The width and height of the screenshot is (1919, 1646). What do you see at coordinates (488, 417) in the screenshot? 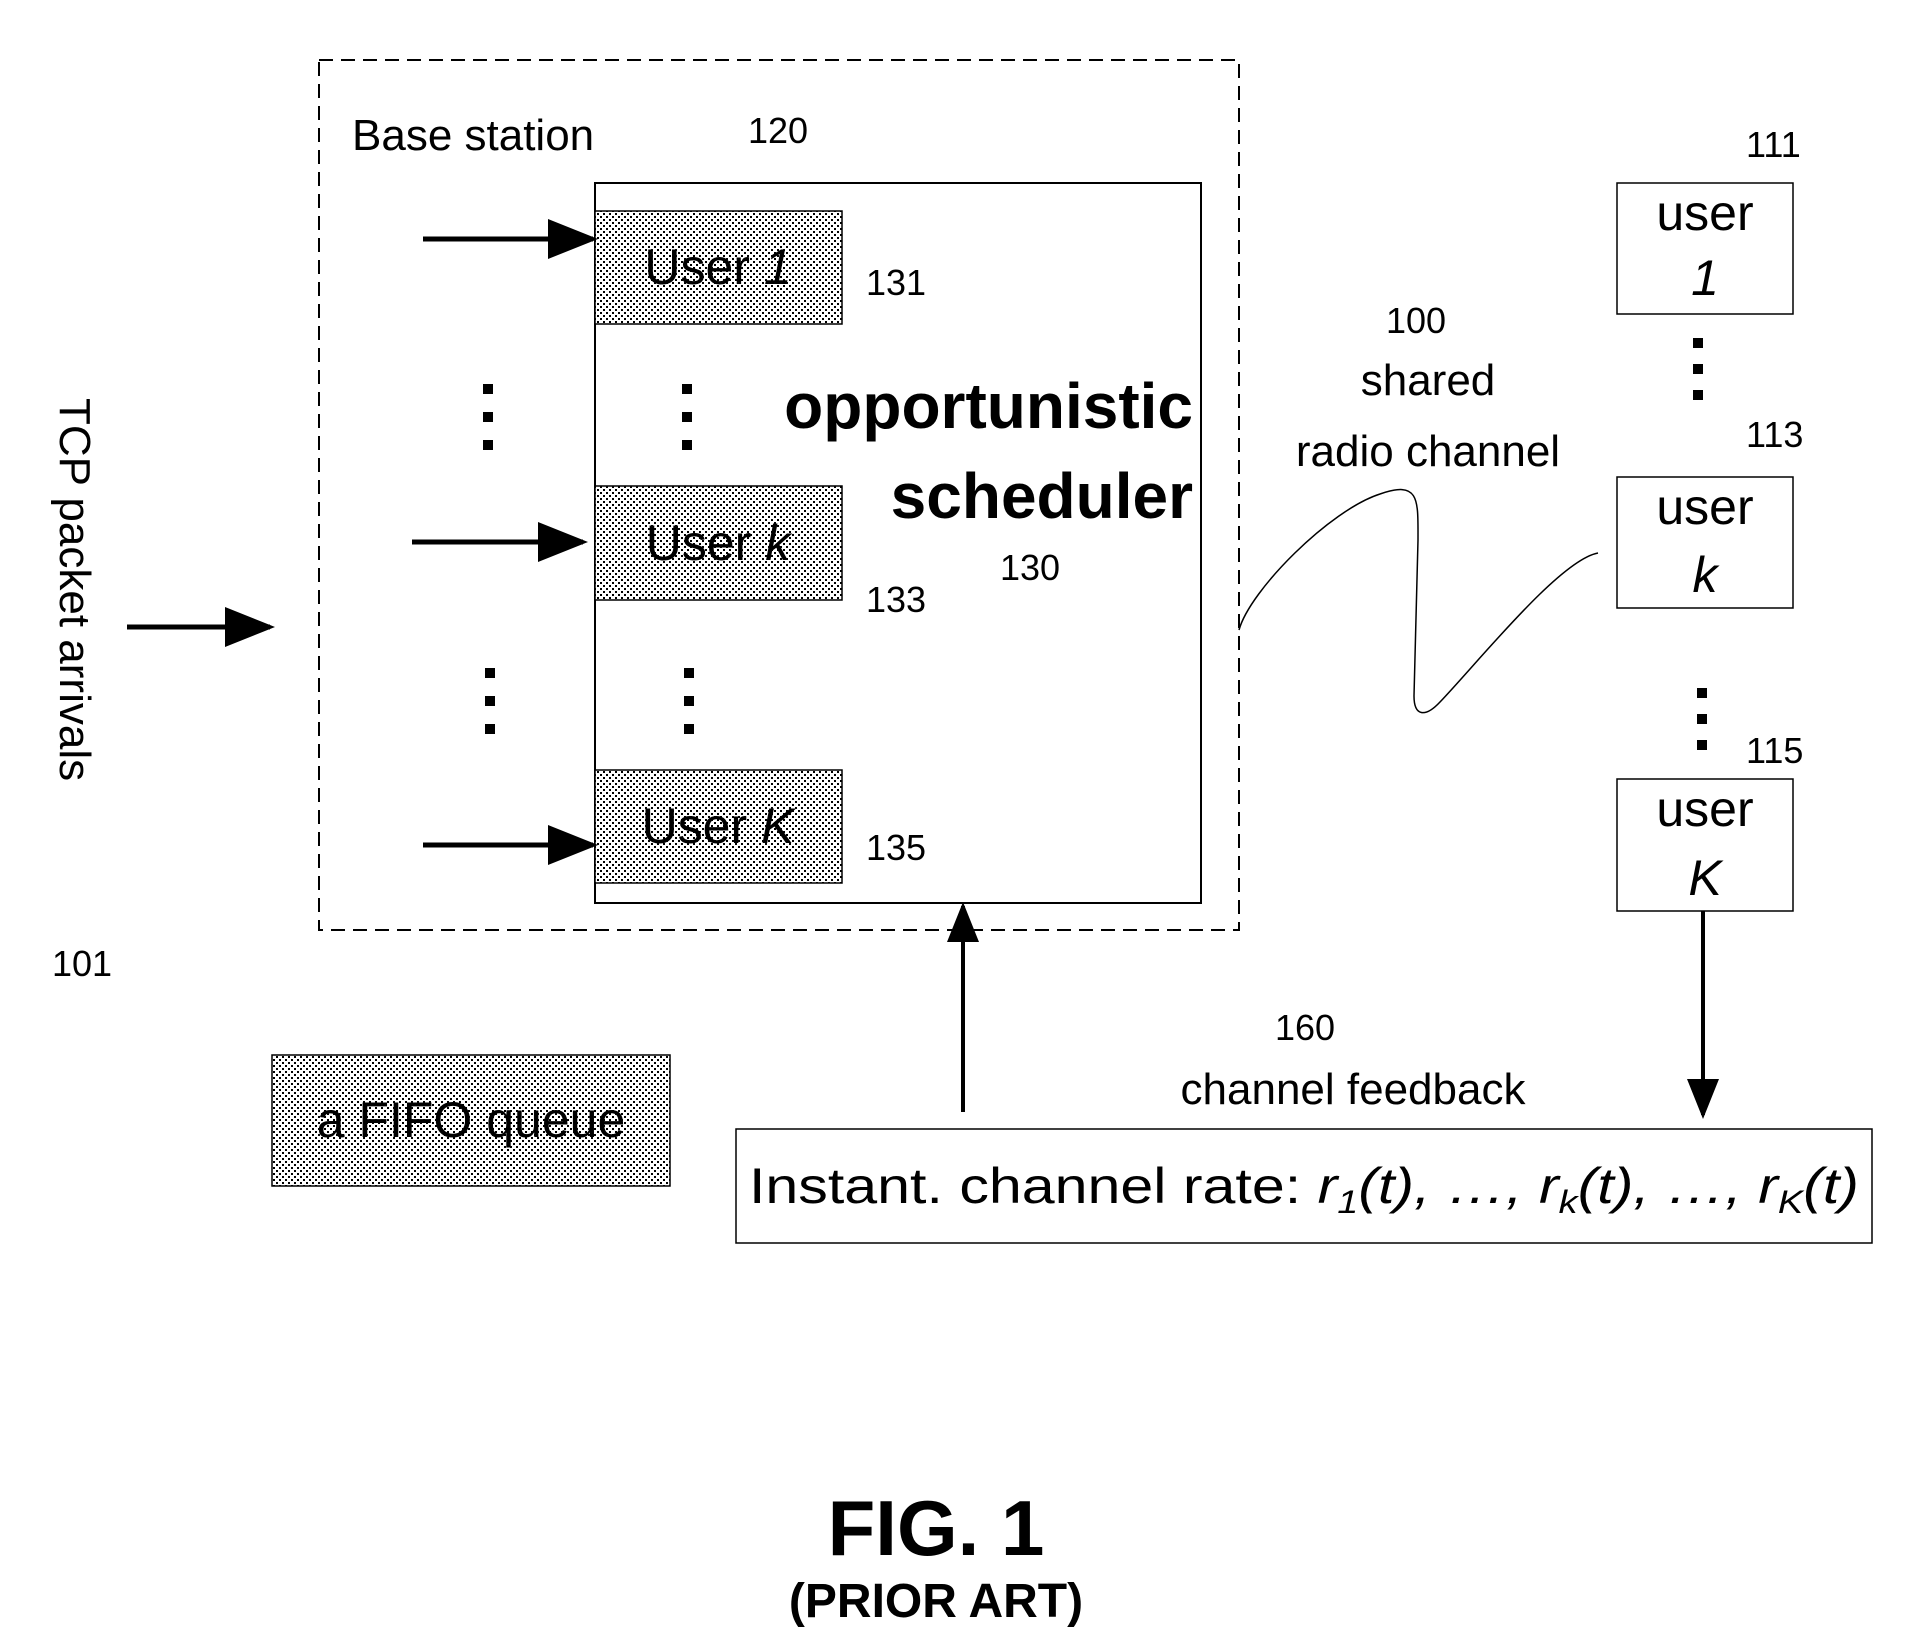
I see `ellipsis-left-upper` at bounding box center [488, 417].